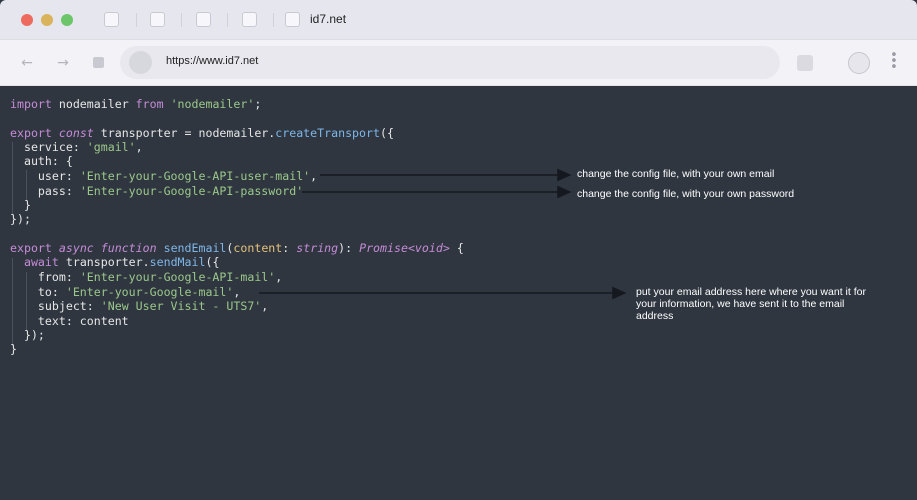 Image resolution: width=917 pixels, height=500 pixels. I want to click on url-text: https://www.id7.net, so click(212, 61).